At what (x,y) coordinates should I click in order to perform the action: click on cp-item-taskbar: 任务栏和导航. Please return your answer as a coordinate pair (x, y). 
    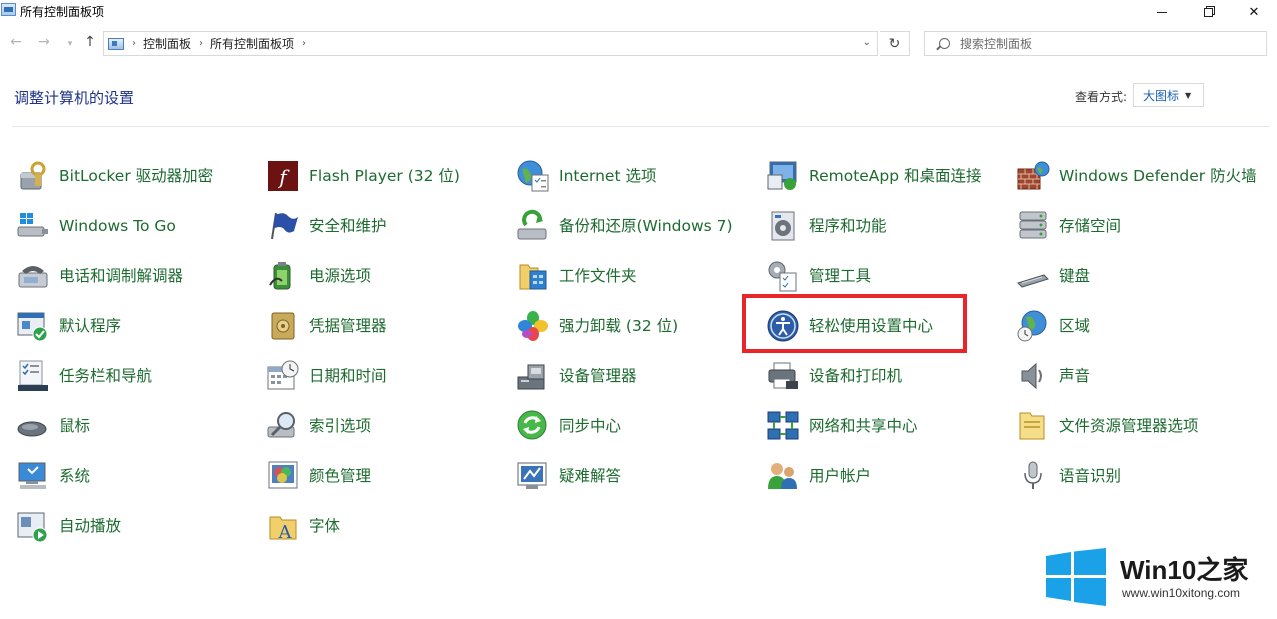
    Looking at the image, I should click on (84, 376).